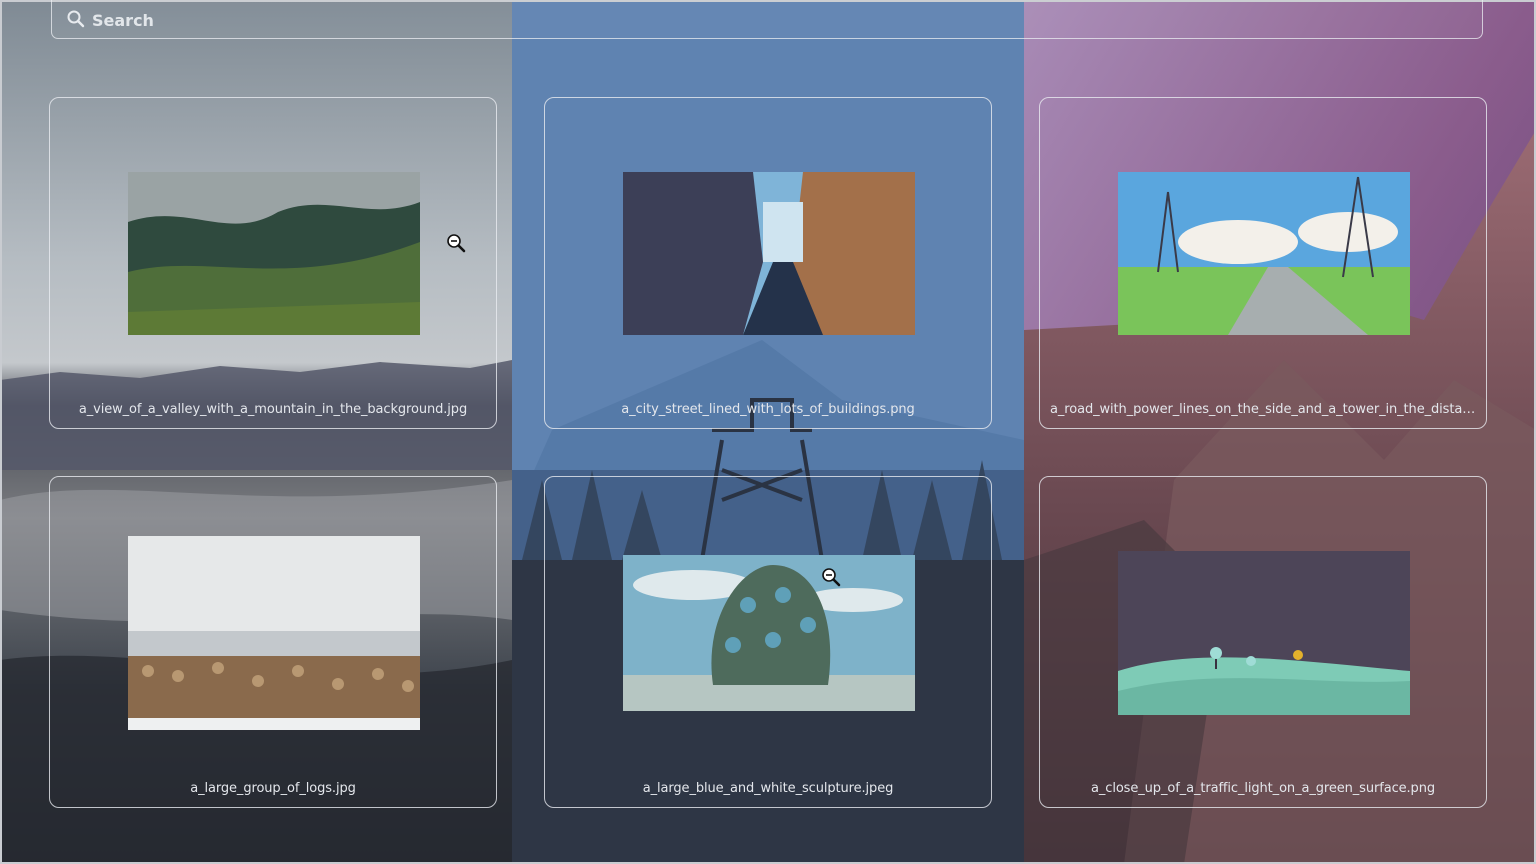  I want to click on search-icon, so click(76, 19).